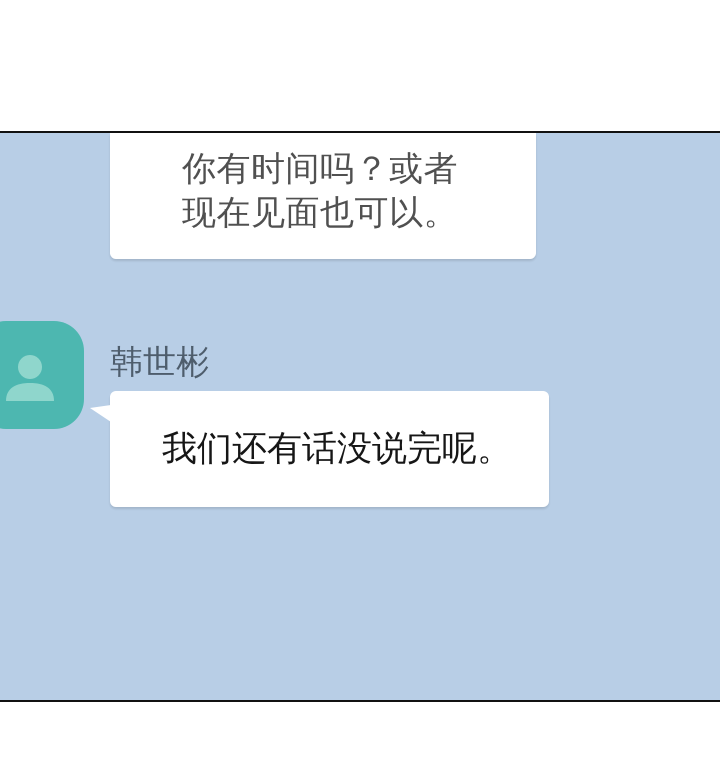  I want to click on message-text: 你有时间吗？或者 现在见面也可以。, so click(320, 191).